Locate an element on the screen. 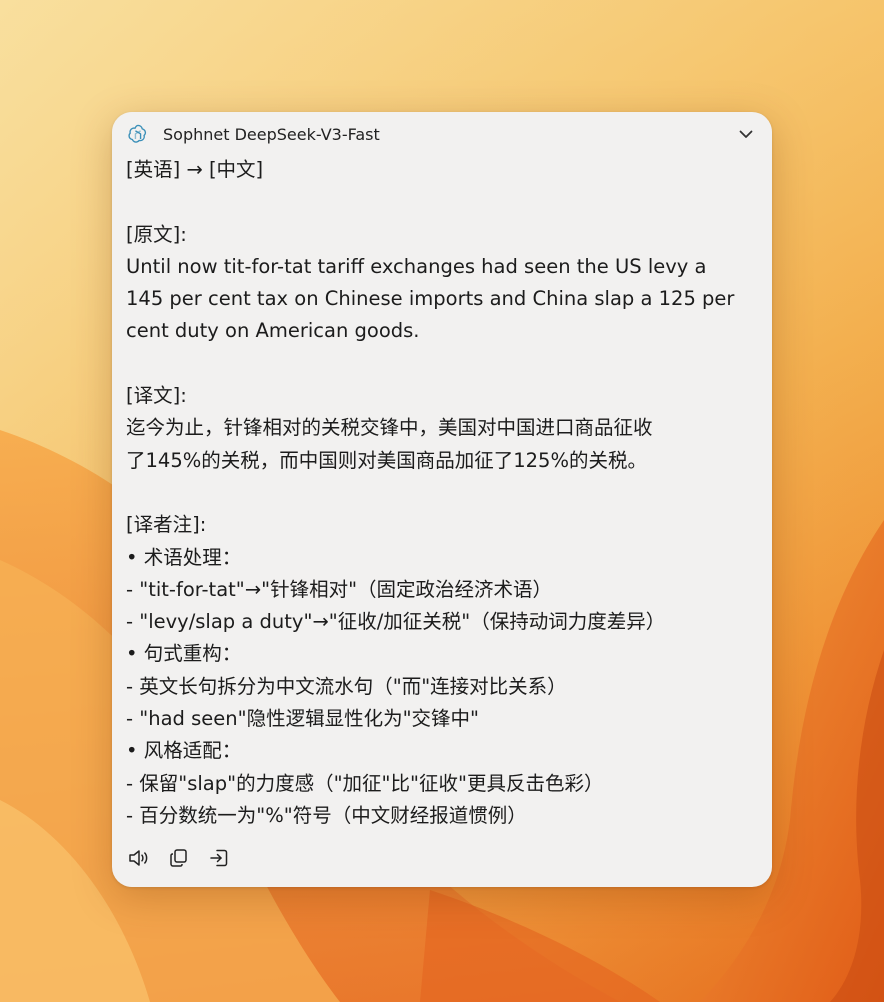  speaker-icon is located at coordinates (139, 858).